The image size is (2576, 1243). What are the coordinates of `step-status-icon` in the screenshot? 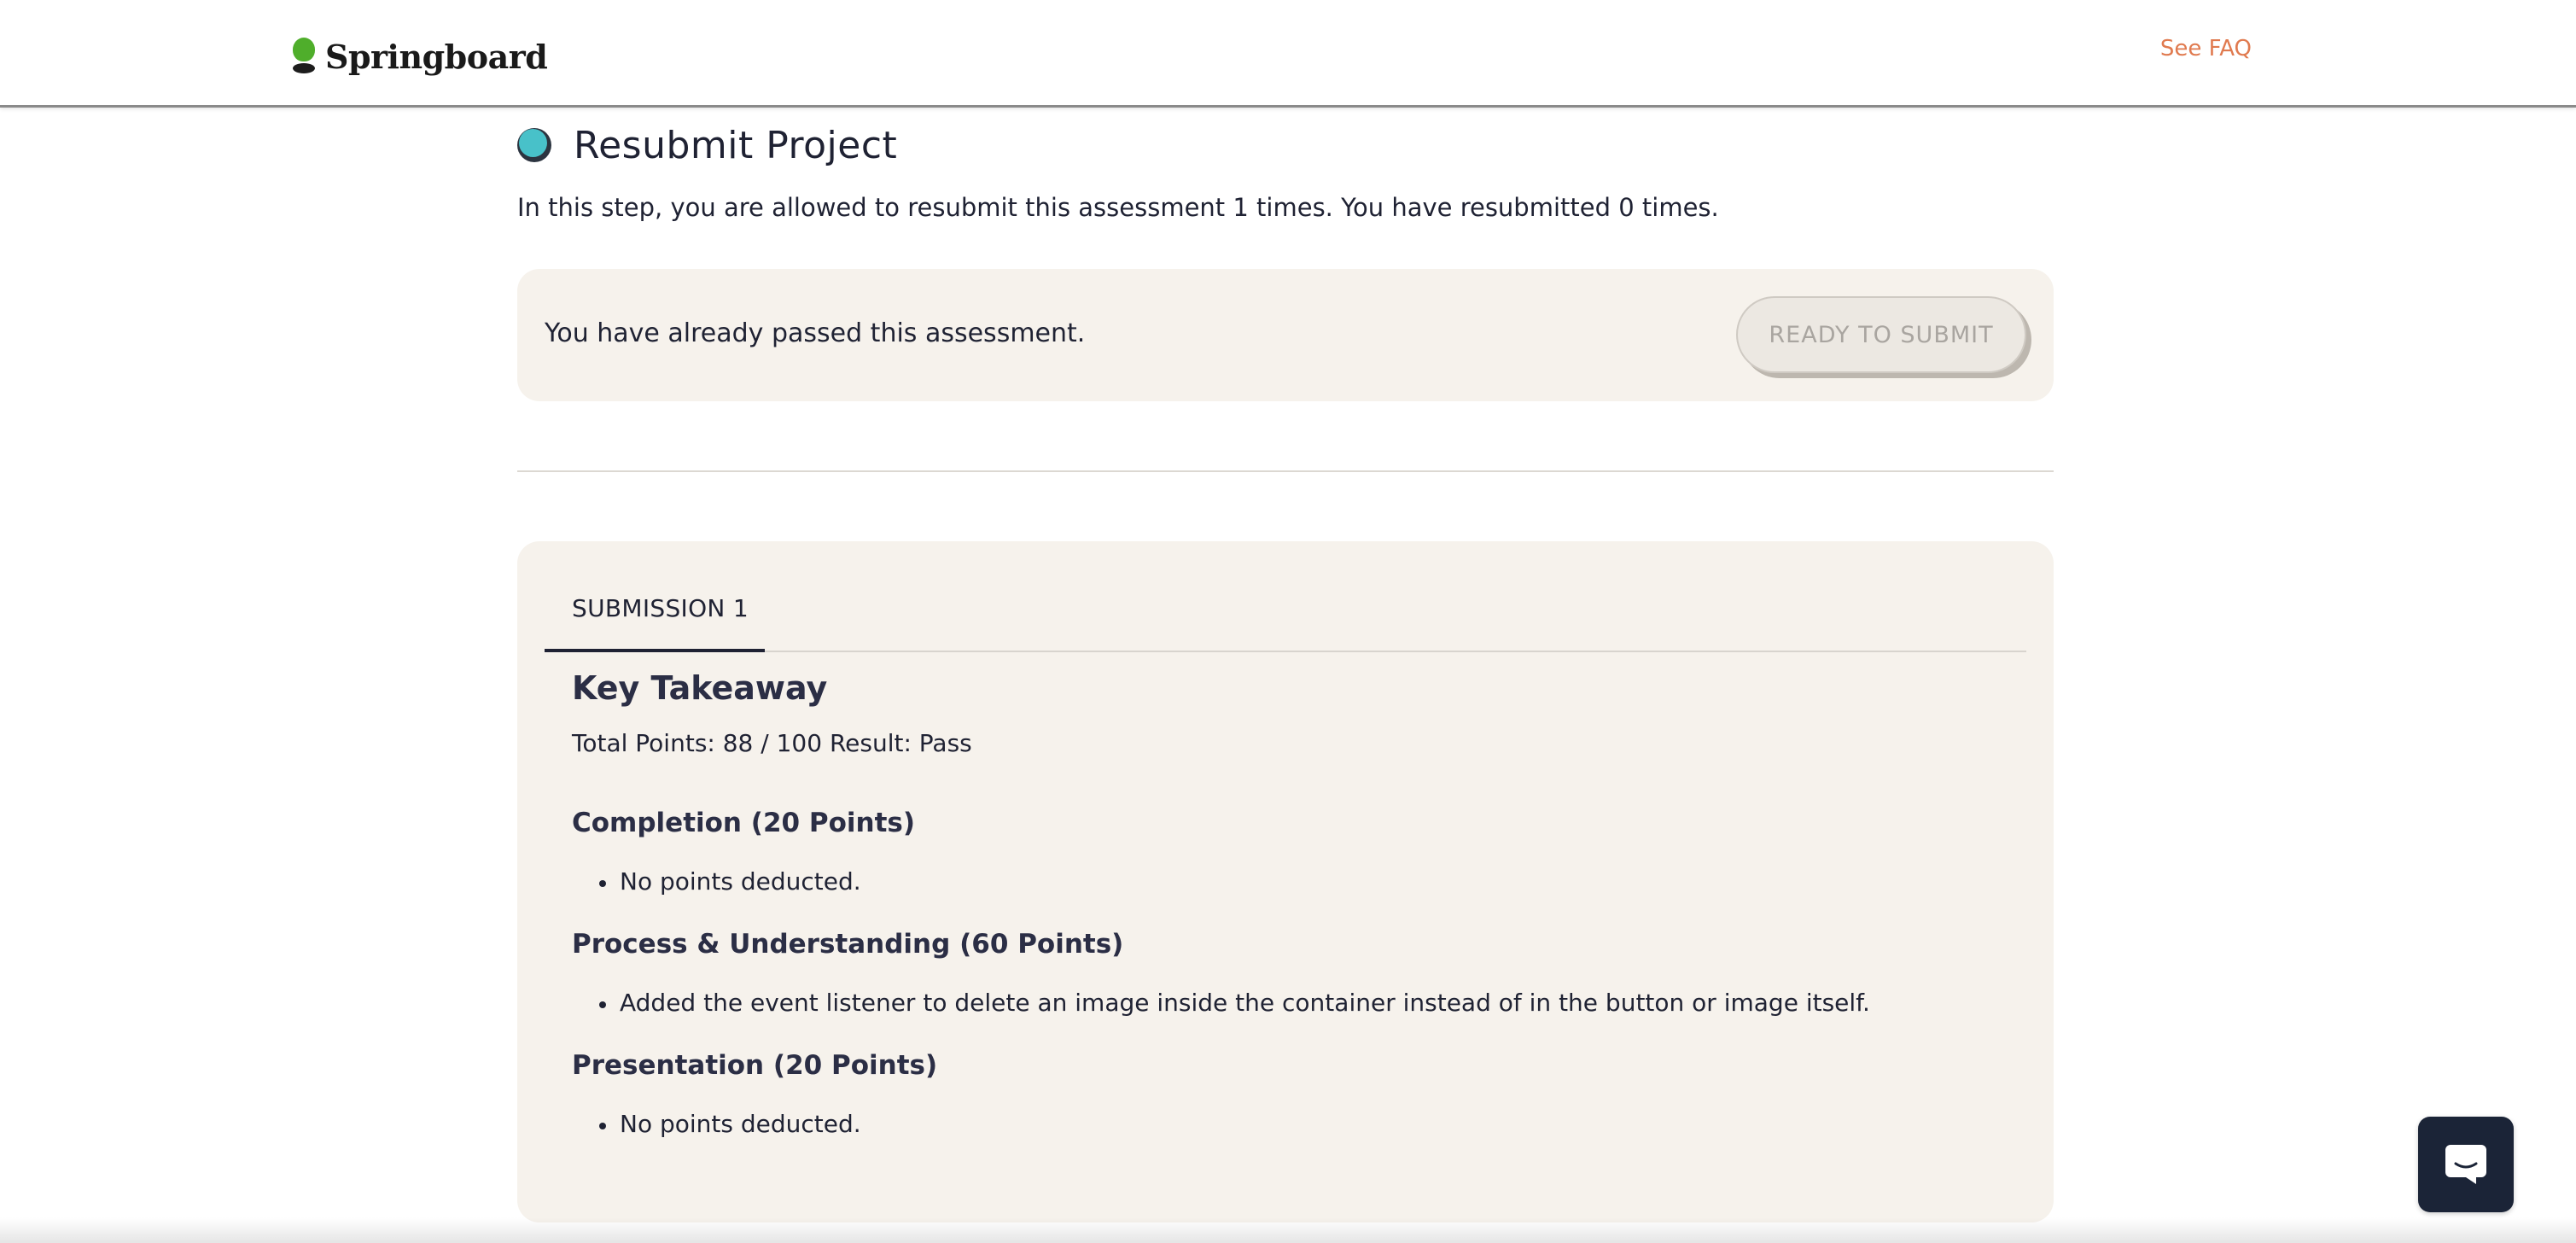 It's located at (534, 145).